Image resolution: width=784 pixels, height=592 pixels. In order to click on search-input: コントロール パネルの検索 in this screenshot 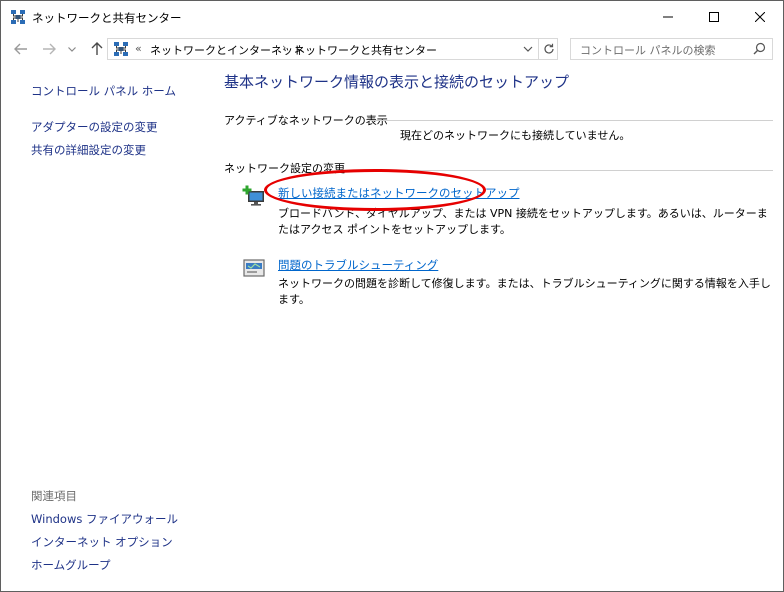, I will do `click(671, 49)`.